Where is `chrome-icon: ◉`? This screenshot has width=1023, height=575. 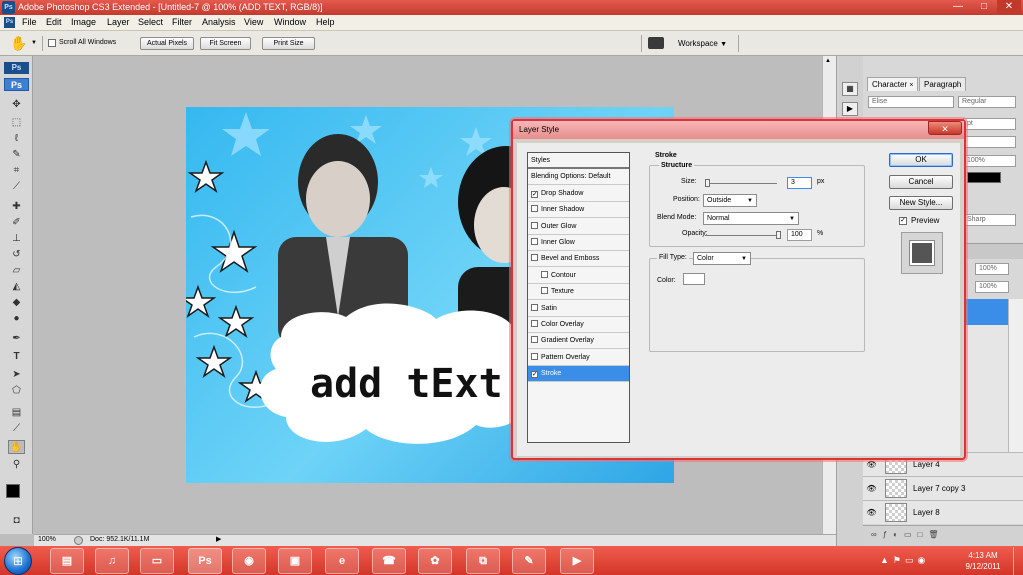
chrome-icon: ◉ is located at coordinates (249, 561).